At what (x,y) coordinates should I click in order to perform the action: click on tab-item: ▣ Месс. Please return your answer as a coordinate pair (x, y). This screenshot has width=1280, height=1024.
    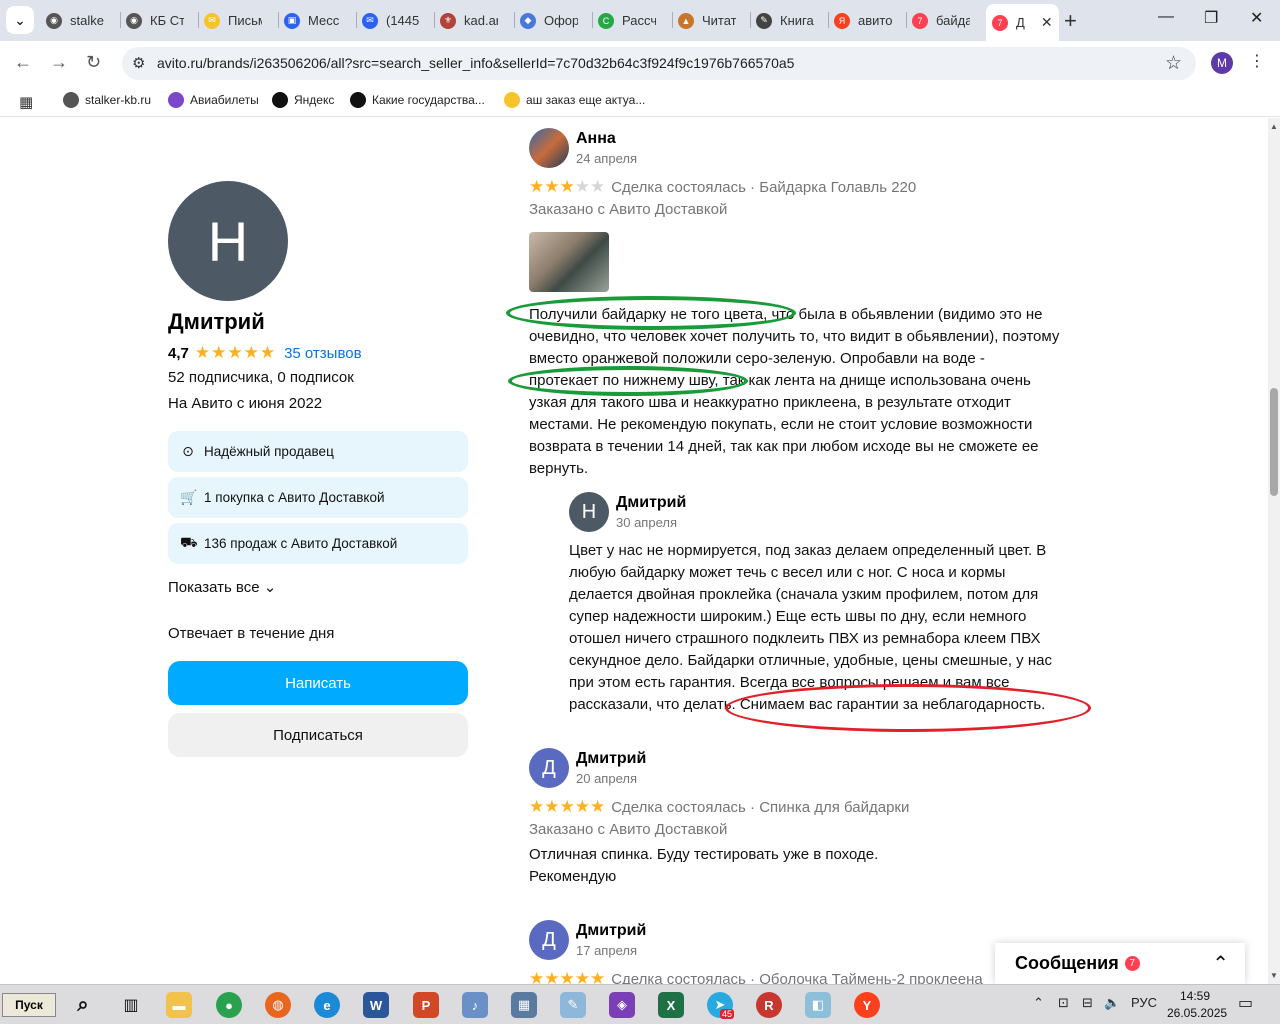
    Looking at the image, I should click on (313, 20).